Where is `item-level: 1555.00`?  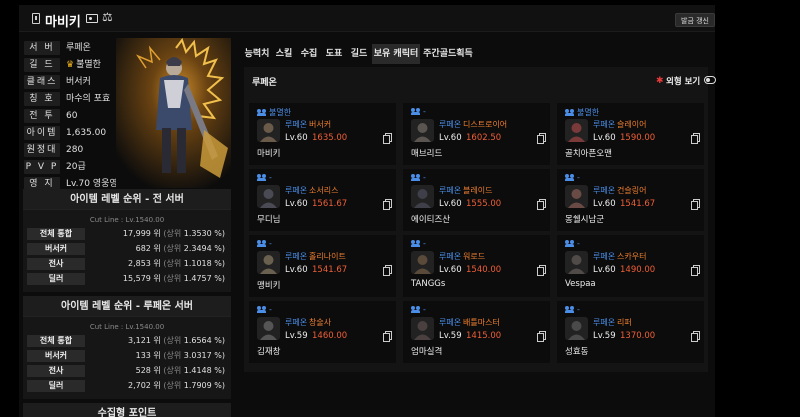
item-level: 1555.00 is located at coordinates (484, 204).